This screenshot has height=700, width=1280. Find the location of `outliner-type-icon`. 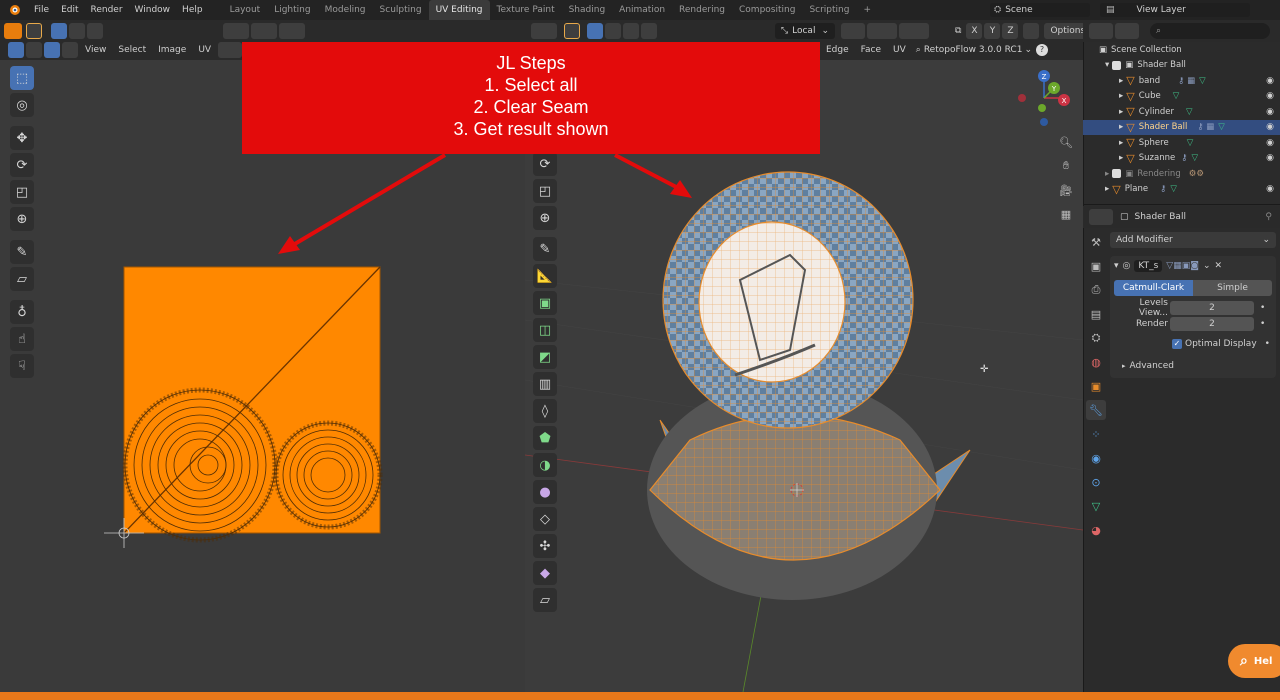

outliner-type-icon is located at coordinates (1101, 31).